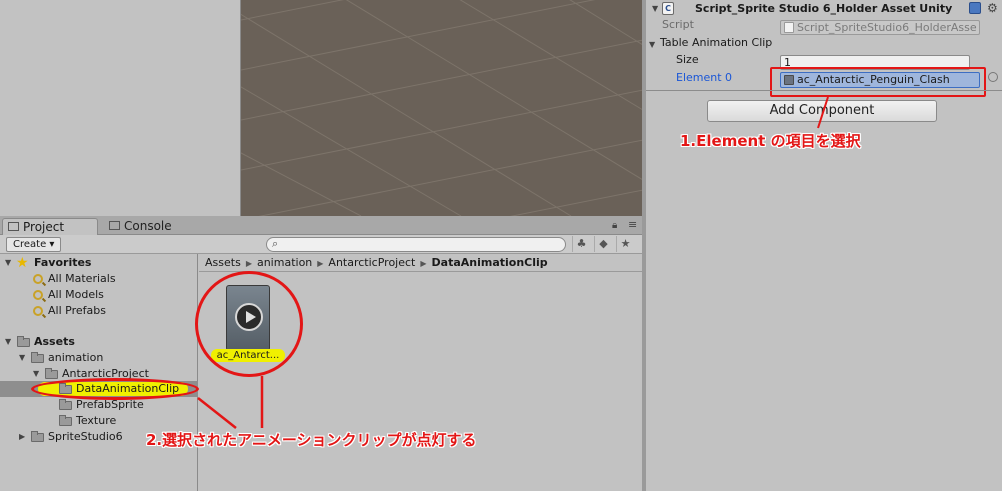  I want to click on script-icon: C, so click(668, 8).